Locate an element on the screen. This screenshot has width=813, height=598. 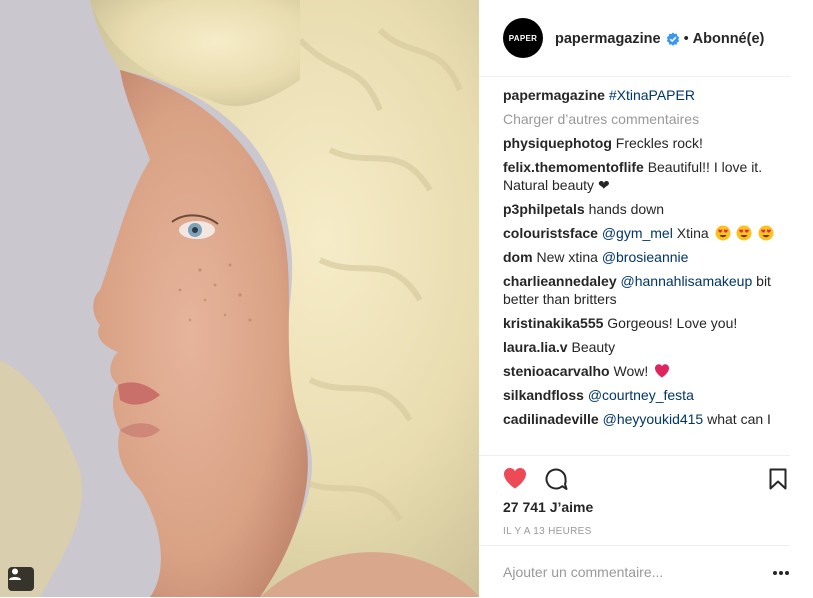
comment-item: laura.lia.v Beauty is located at coordinates (644, 347).